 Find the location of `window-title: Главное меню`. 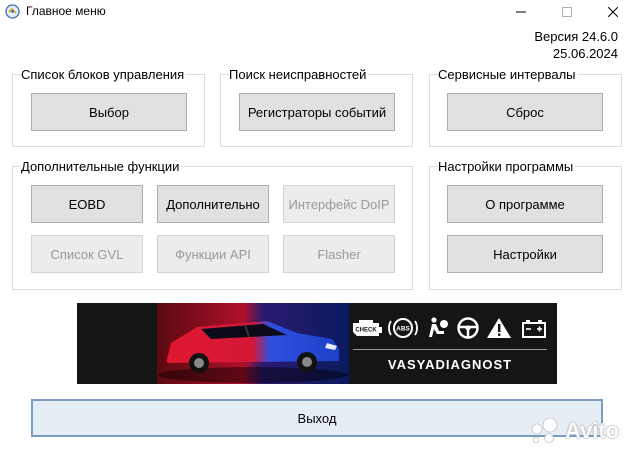

window-title: Главное меню is located at coordinates (66, 11).